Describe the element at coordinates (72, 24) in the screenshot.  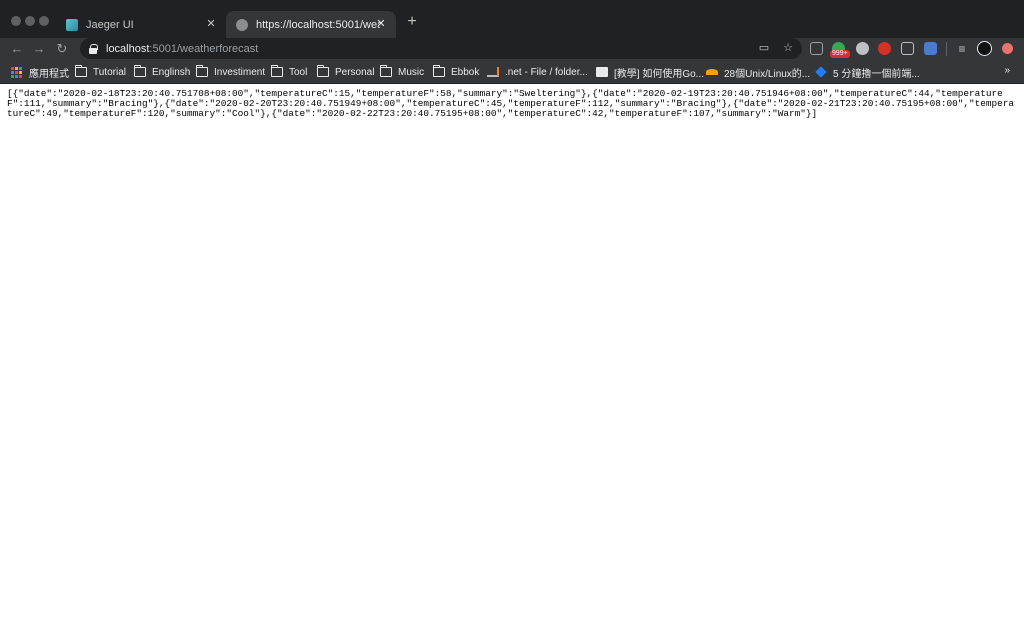
I see `jaeger-favicon-icon` at that location.